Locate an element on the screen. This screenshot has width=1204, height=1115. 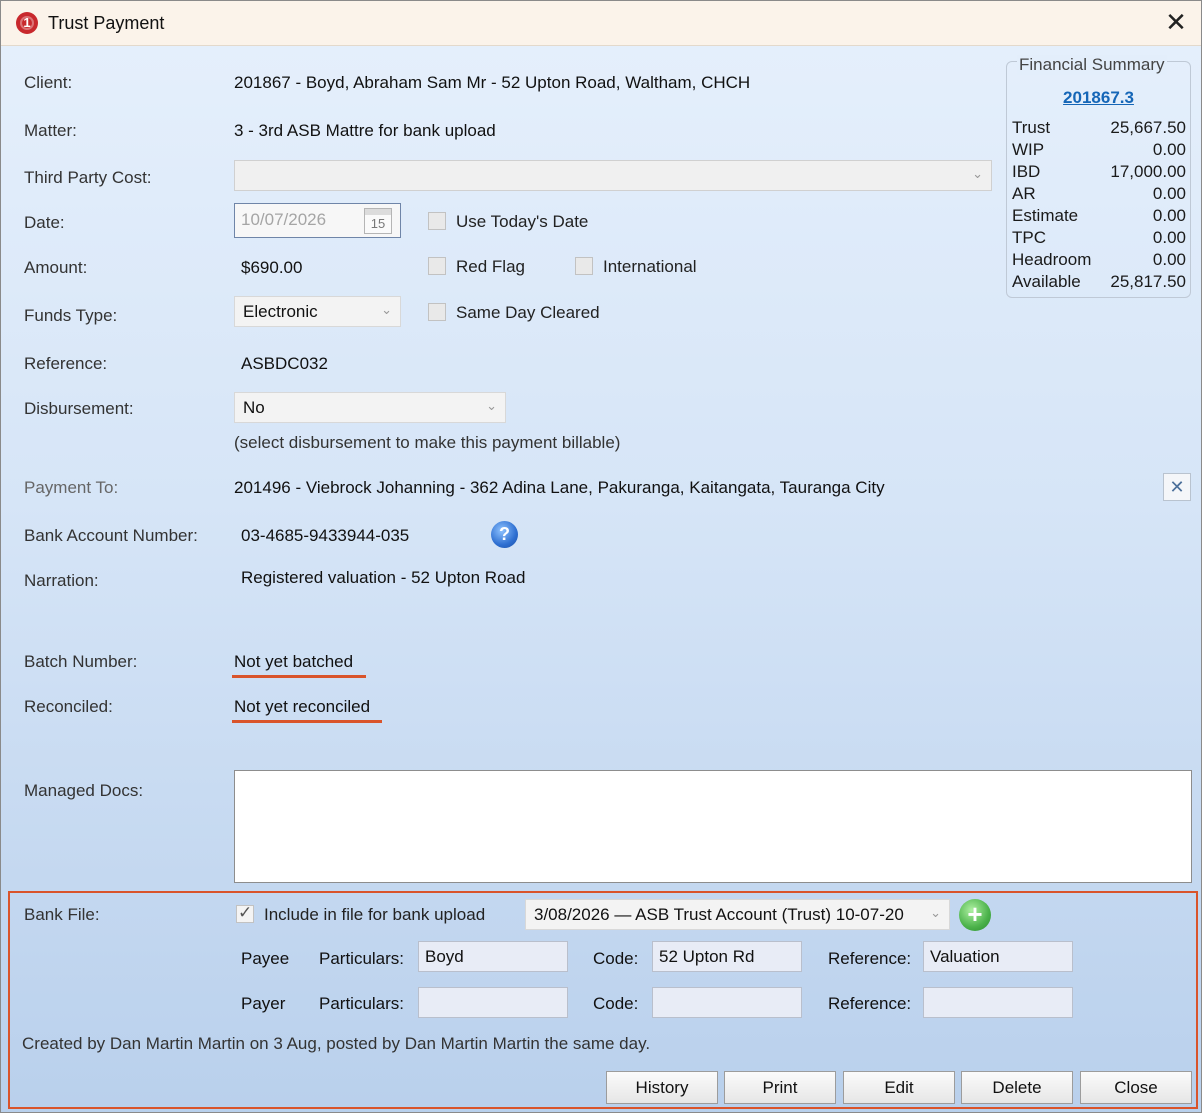
reconciled-label: Reconciled: is located at coordinates (68, 706).